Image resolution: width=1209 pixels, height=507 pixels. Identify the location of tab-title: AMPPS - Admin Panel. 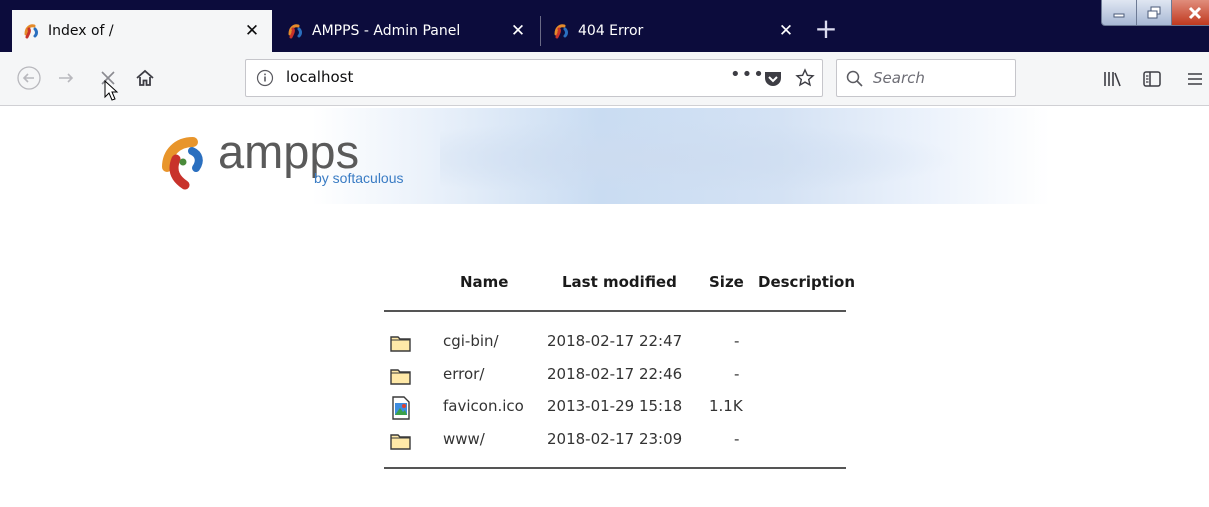
(386, 31).